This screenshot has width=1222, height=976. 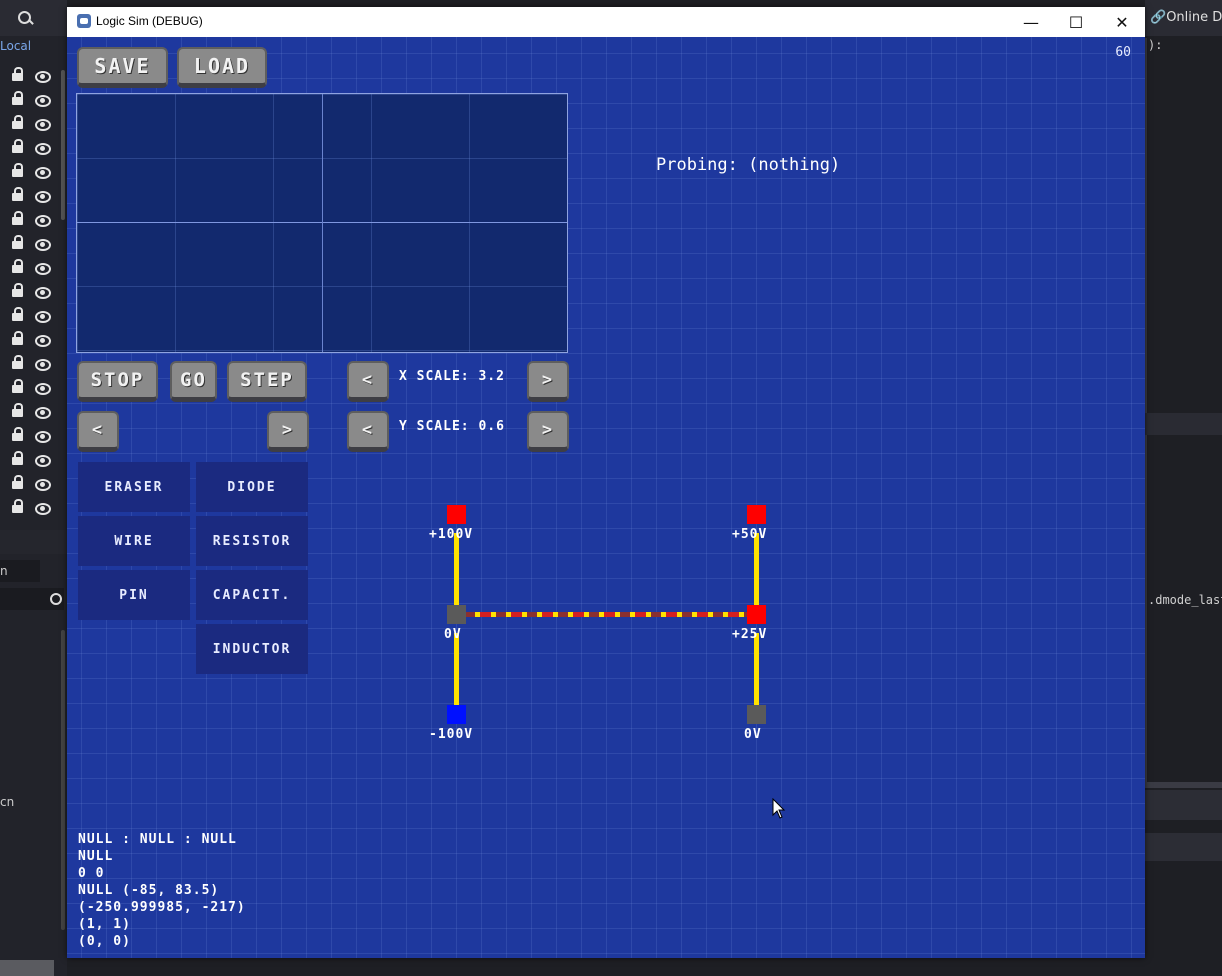 I want to click on editor-bar, so click(x=1183, y=785).